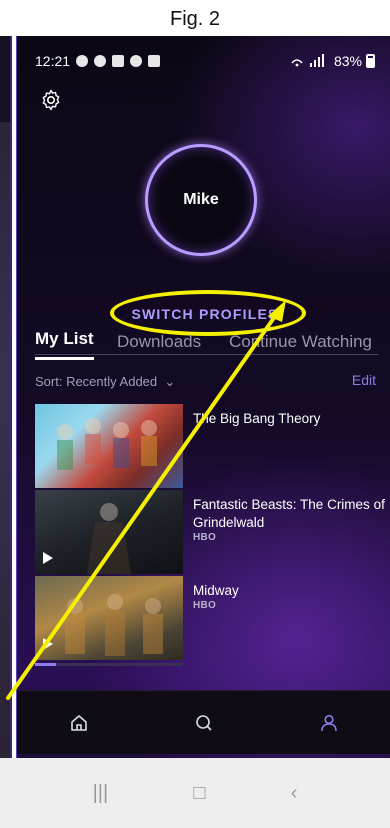  I want to click on status-bar: 12:21 83%, so click(203, 61).